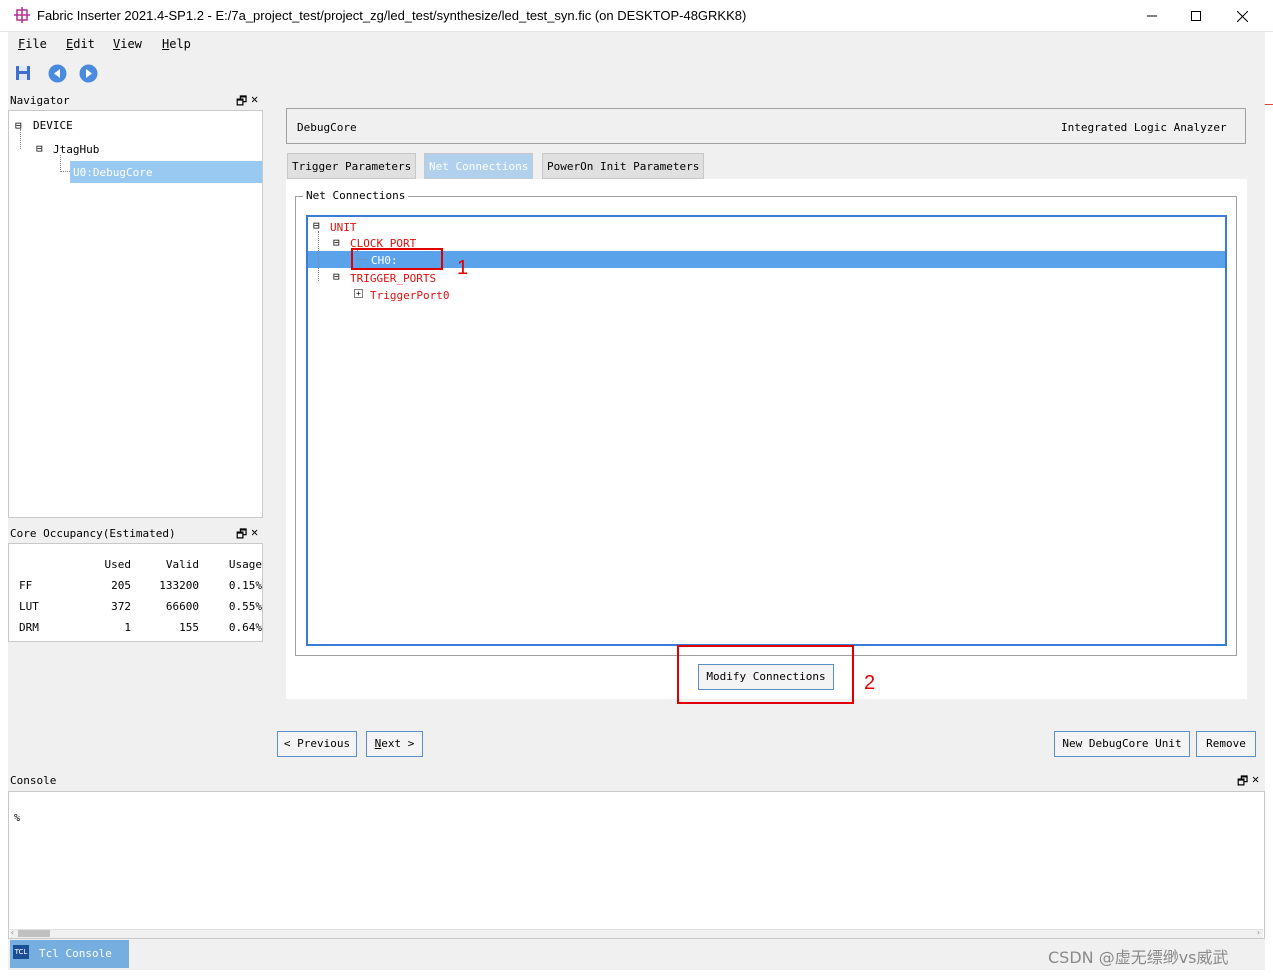 This screenshot has width=1273, height=976. Describe the element at coordinates (636, 933) in the screenshot. I see `horizontal-scrollbar` at that location.